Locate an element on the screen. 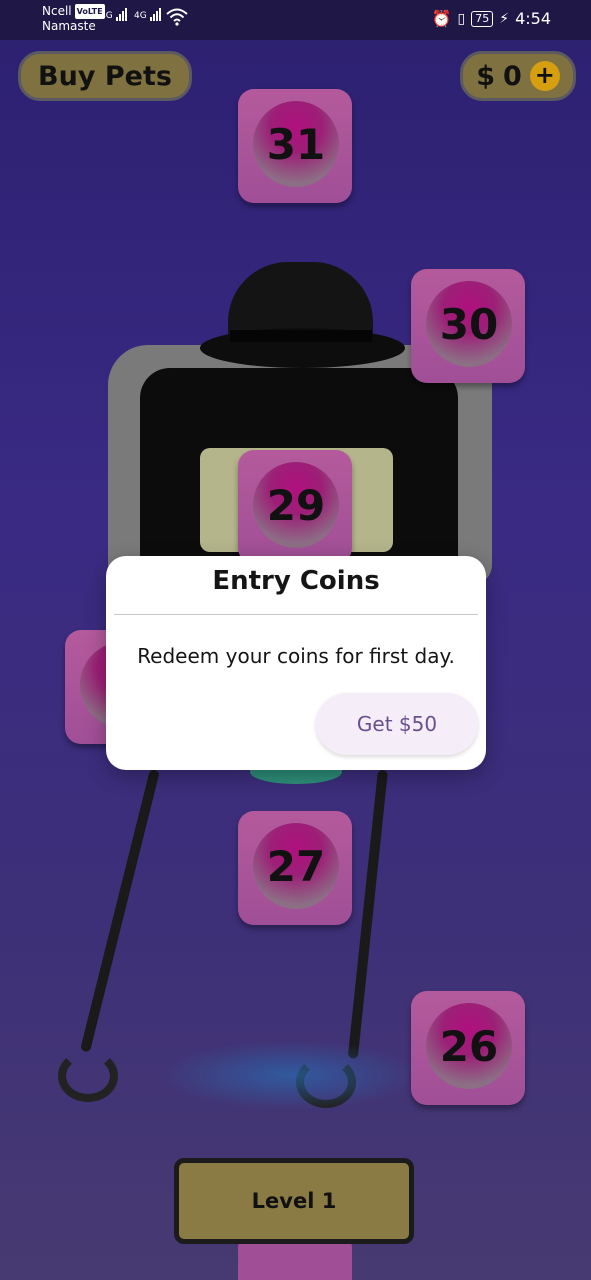 The height and width of the screenshot is (1280, 591). wifi-icon is located at coordinates (177, 19).